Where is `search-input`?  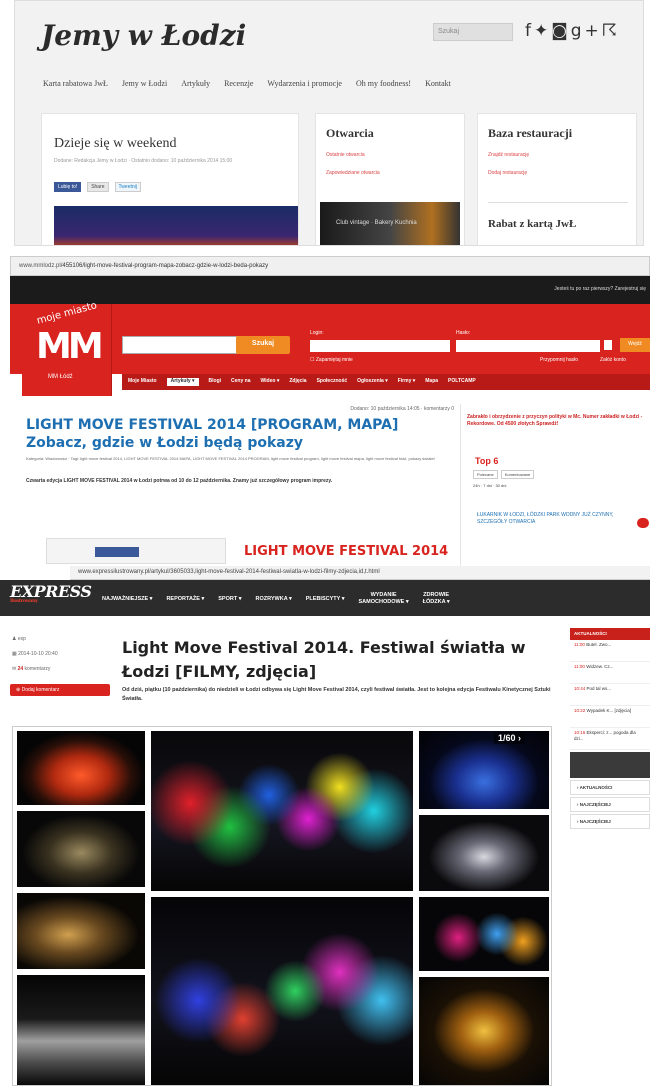 search-input is located at coordinates (182, 345).